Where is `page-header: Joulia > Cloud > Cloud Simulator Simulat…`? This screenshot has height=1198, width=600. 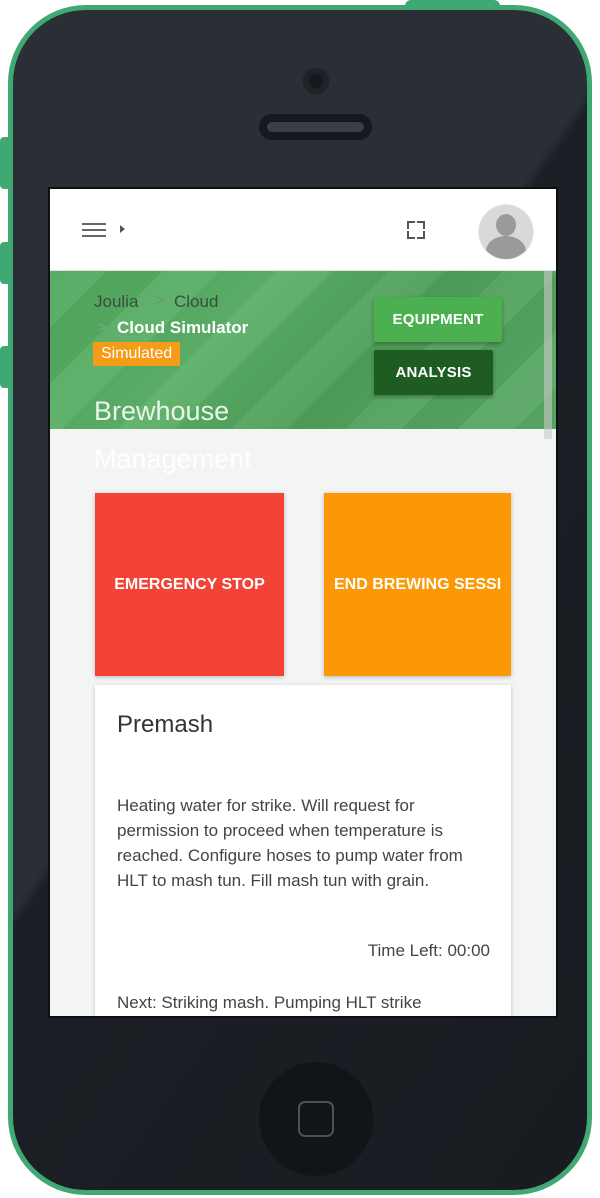 page-header: Joulia > Cloud > Cloud Simulator Simulat… is located at coordinates (303, 350).